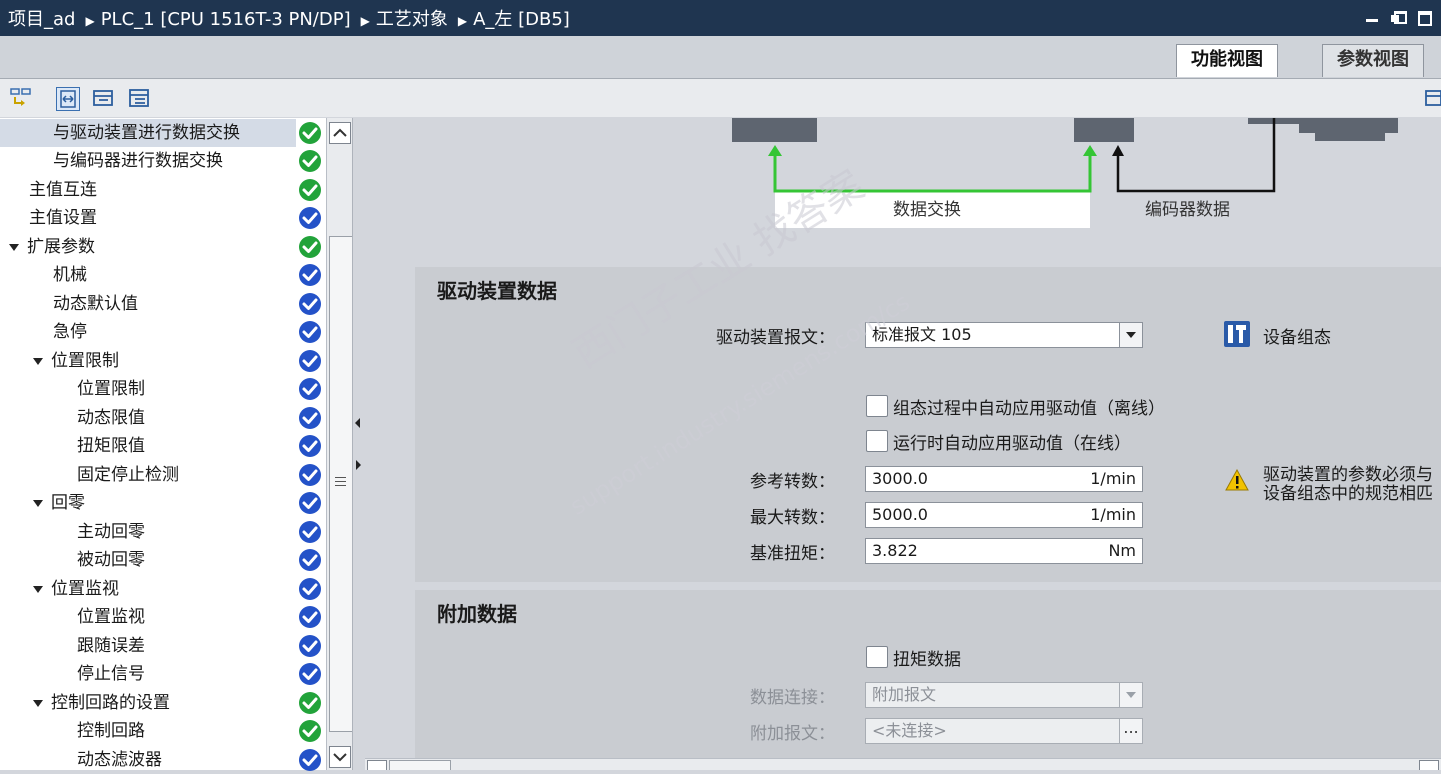  Describe the element at coordinates (358, 465) in the screenshot. I see `expand-right-icon` at that location.